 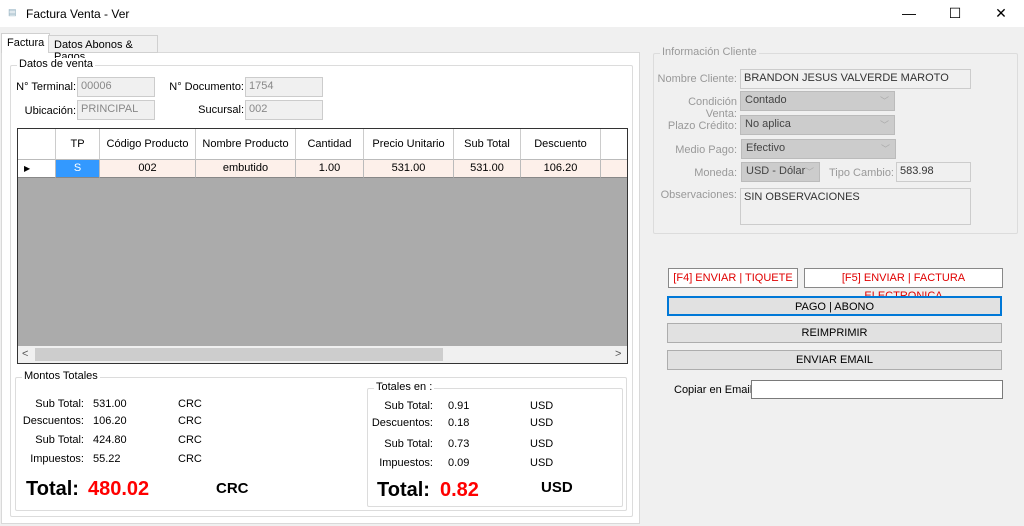 I want to click on montos-cur-2: CRC, so click(x=190, y=440).